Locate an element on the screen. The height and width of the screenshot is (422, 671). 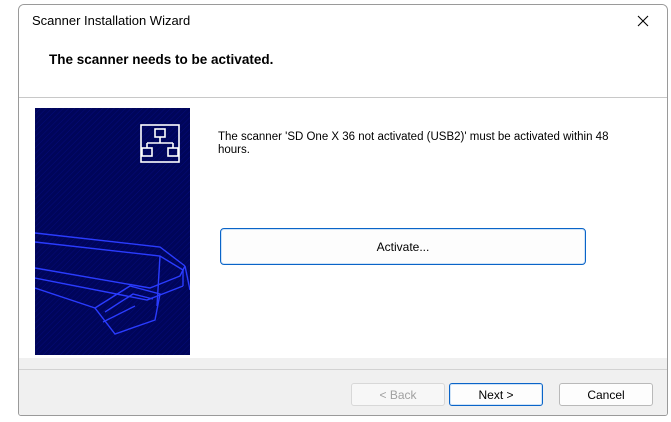
wizard-header: The scanner needs to be activated. is located at coordinates (343, 67).